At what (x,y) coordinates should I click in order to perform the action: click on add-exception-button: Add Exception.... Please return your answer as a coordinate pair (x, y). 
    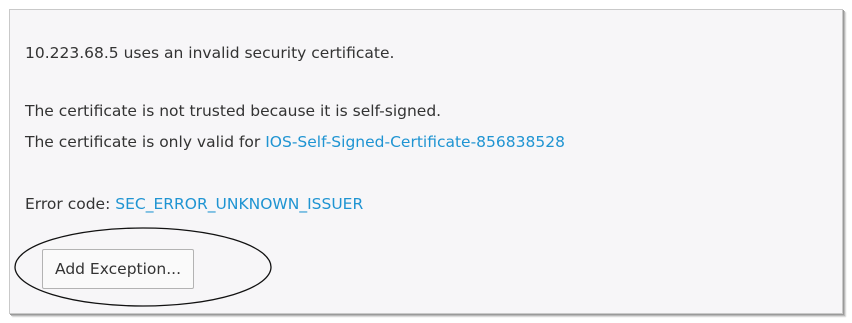
    Looking at the image, I should click on (118, 269).